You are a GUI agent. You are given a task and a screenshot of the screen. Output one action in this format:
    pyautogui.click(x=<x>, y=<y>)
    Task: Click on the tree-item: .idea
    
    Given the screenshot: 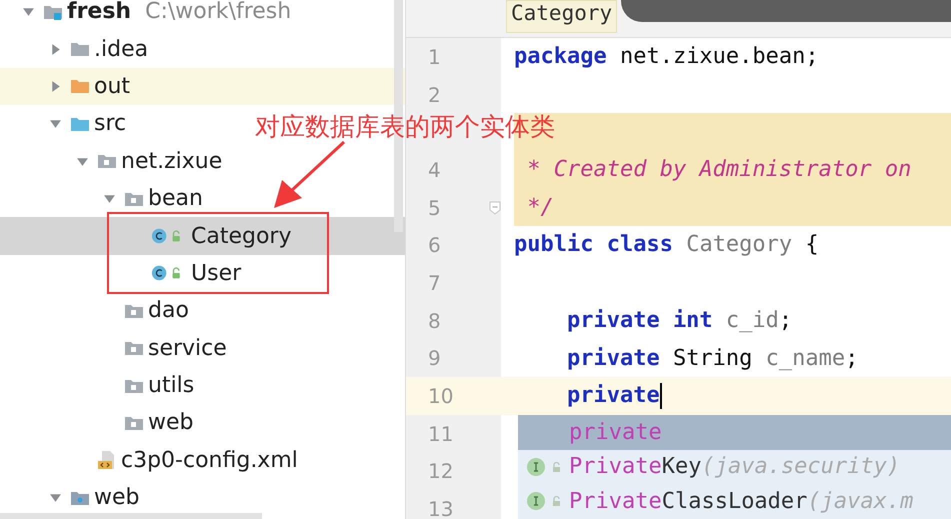 What is the action you would take?
    pyautogui.click(x=77, y=49)
    